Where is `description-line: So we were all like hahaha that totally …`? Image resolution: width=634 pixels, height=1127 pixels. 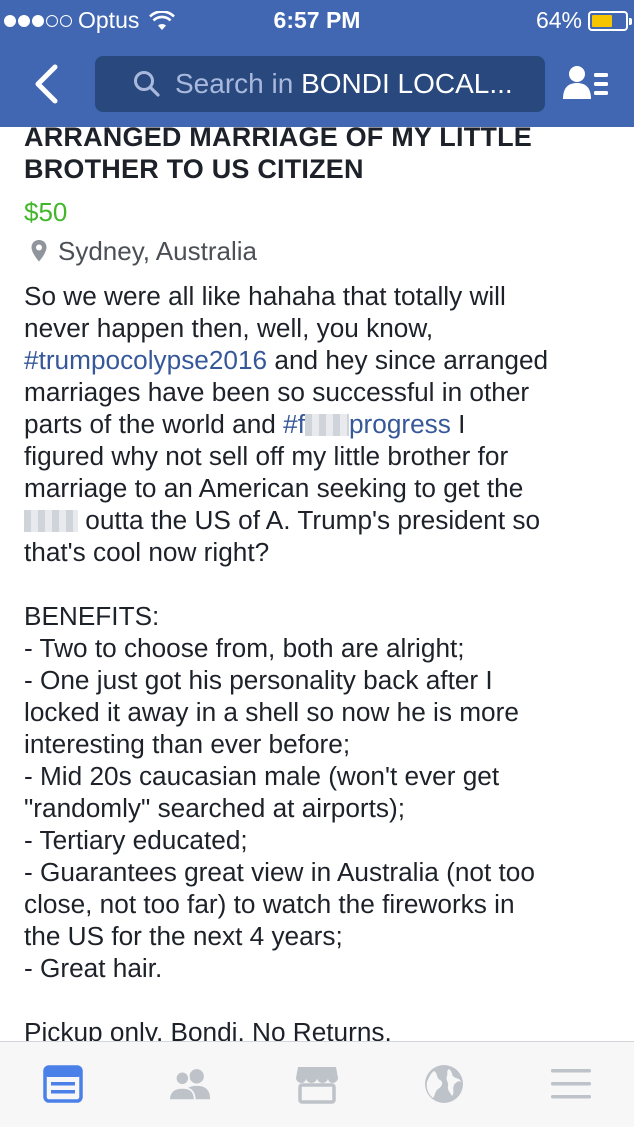
description-line: So we were all like hahaha that totally … is located at coordinates (265, 296).